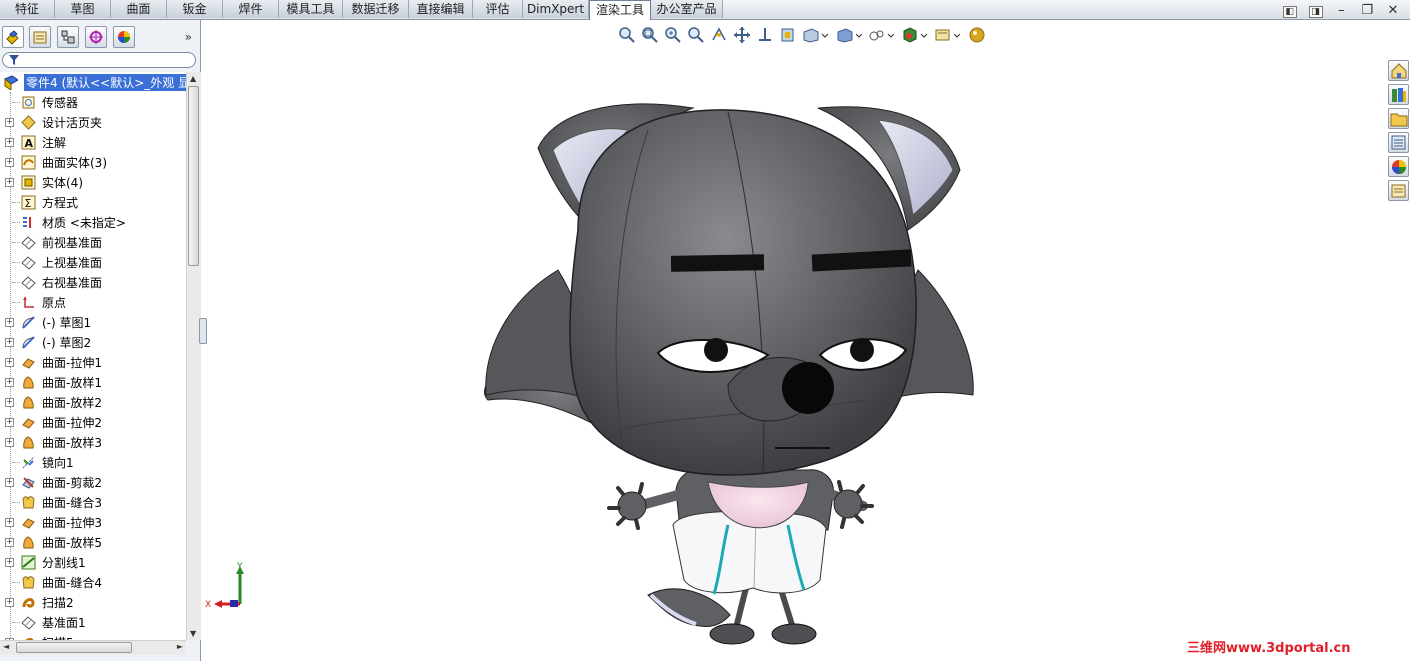  I want to click on tree-item: + 分割线1, so click(93, 562).